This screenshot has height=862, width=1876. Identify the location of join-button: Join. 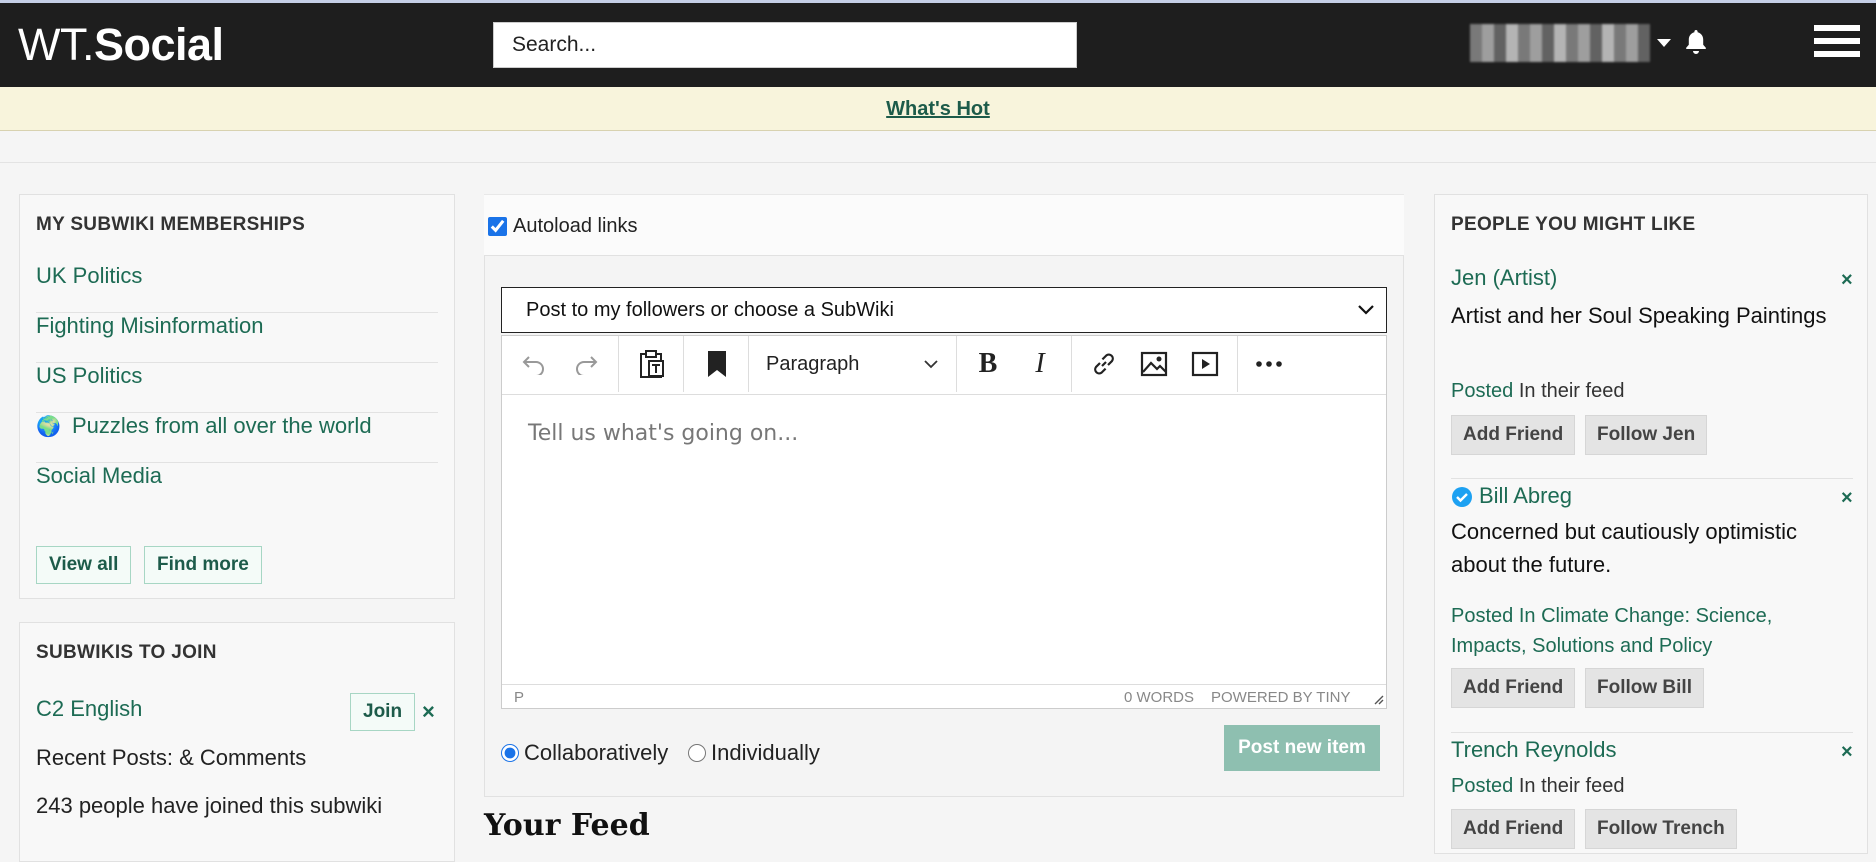
(383, 712).